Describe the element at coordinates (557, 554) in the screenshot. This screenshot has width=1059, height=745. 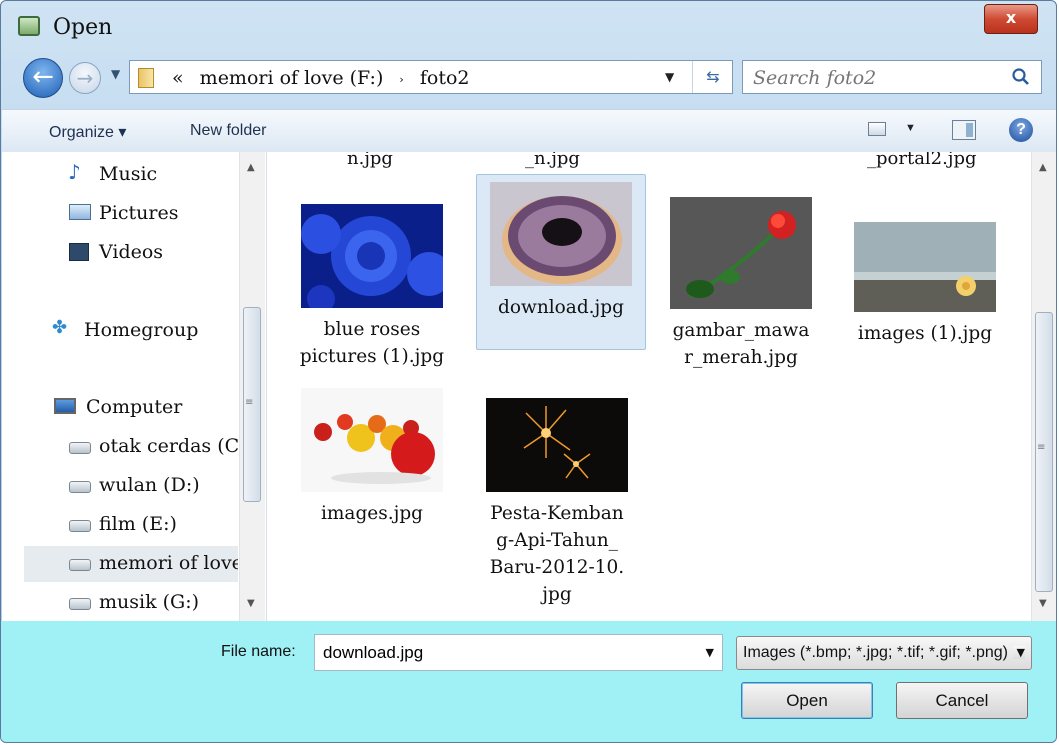
I see `file-name: Pesta-Kemban g-Api-Tahun_ Baru-2012-10. jpg` at that location.